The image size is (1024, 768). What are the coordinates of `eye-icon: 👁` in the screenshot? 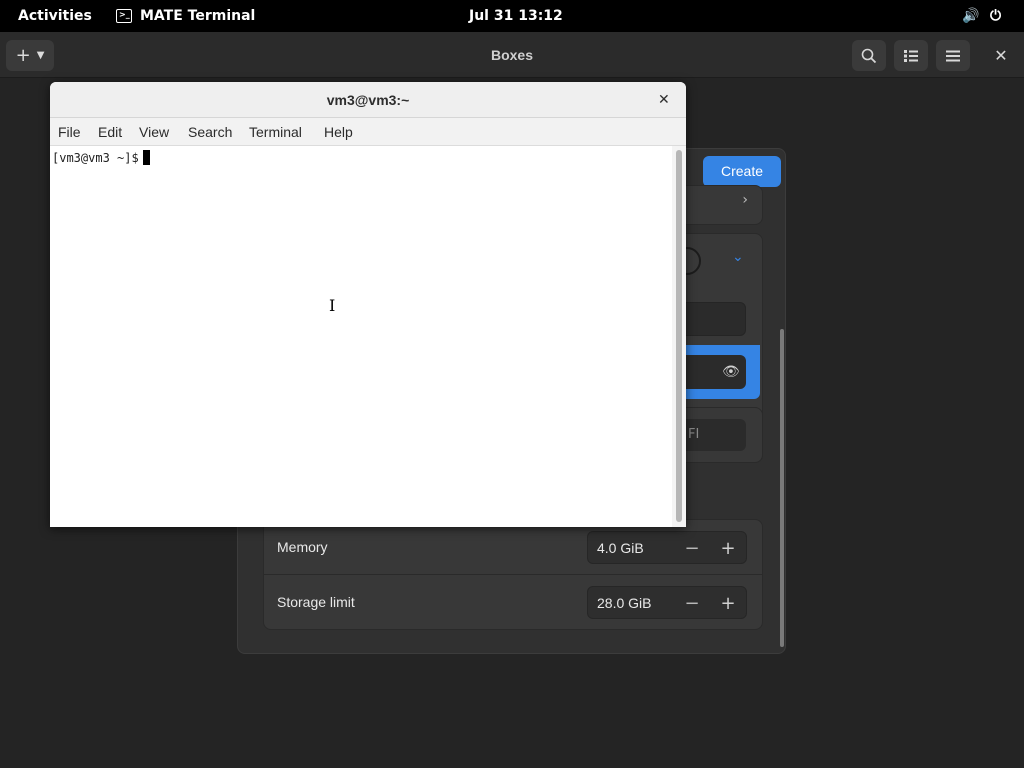 It's located at (731, 372).